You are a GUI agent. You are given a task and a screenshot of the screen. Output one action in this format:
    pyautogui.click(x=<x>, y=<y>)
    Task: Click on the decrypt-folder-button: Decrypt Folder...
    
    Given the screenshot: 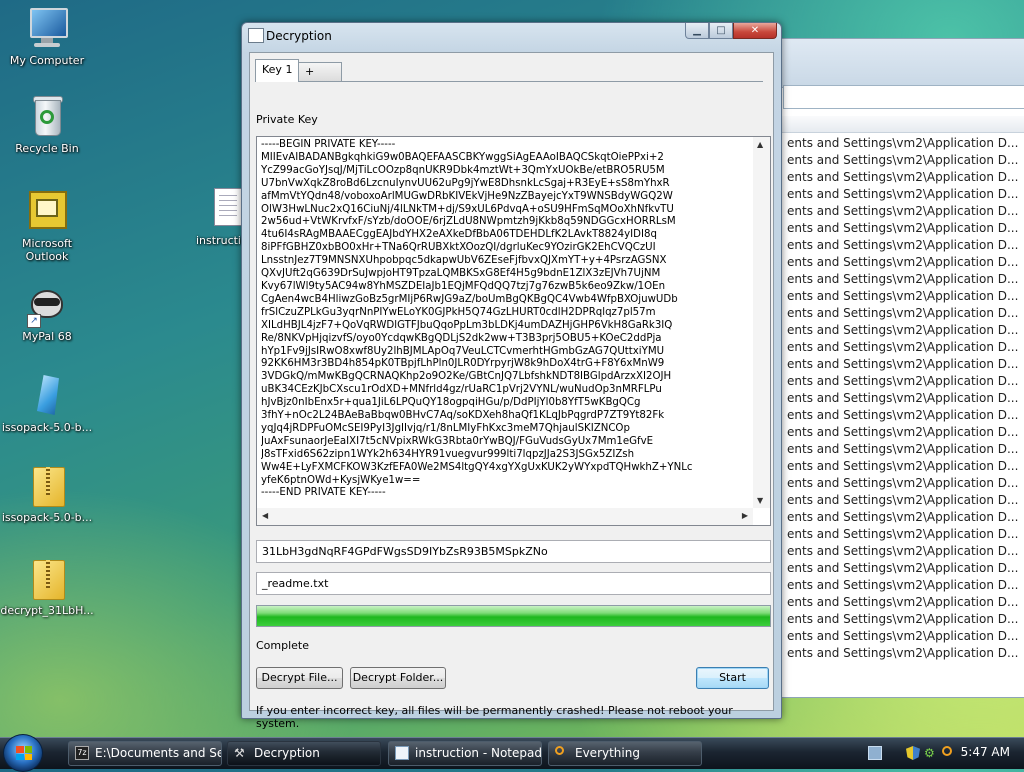 What is the action you would take?
    pyautogui.click(x=398, y=678)
    